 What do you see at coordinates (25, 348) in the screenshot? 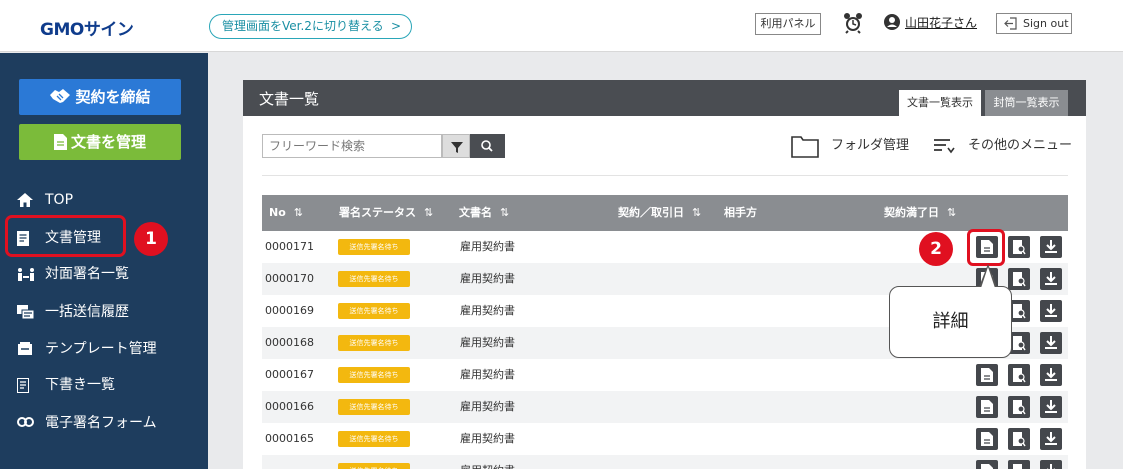
I see `template-icon` at bounding box center [25, 348].